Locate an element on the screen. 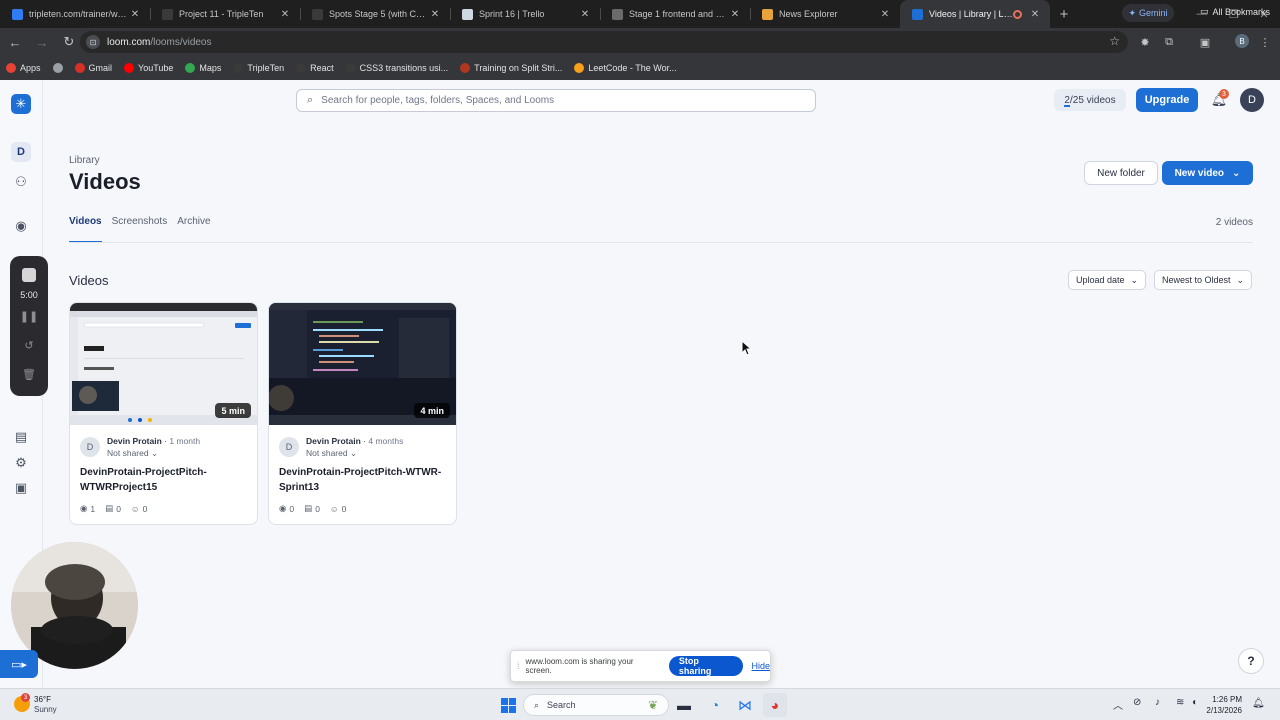 This screenshot has width=1280, height=720. microphone-icon: ♪ is located at coordinates (1157, 702).